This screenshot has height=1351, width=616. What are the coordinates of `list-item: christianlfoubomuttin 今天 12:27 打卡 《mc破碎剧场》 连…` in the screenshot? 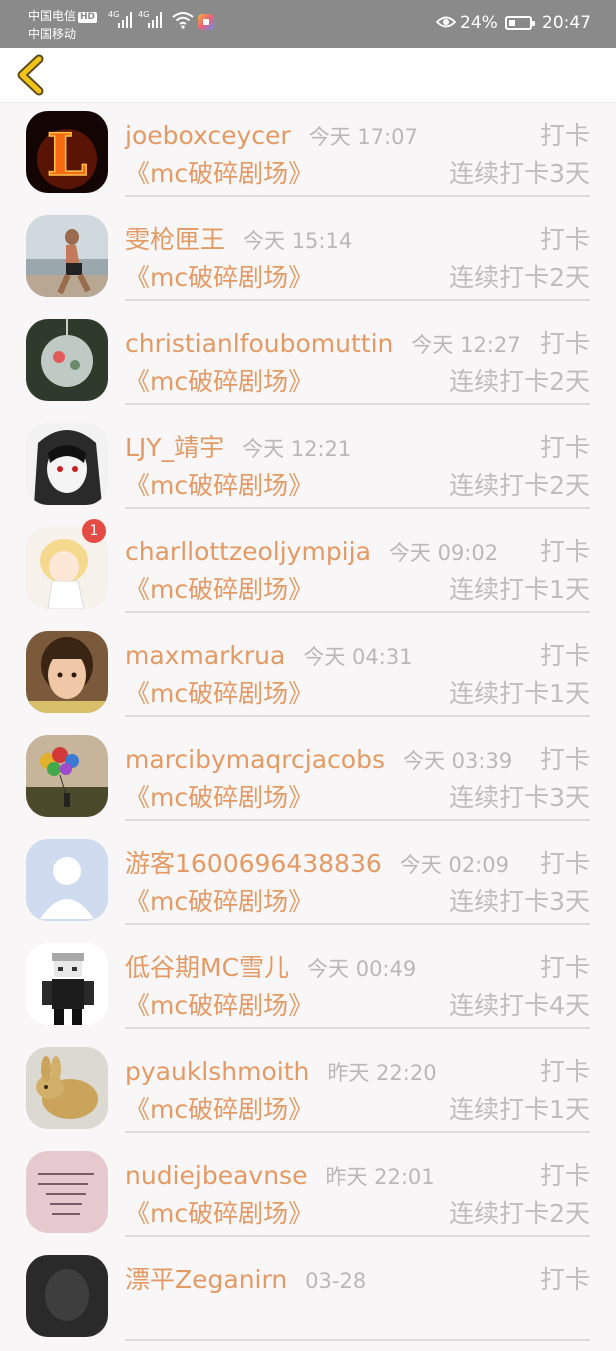 It's located at (308, 363).